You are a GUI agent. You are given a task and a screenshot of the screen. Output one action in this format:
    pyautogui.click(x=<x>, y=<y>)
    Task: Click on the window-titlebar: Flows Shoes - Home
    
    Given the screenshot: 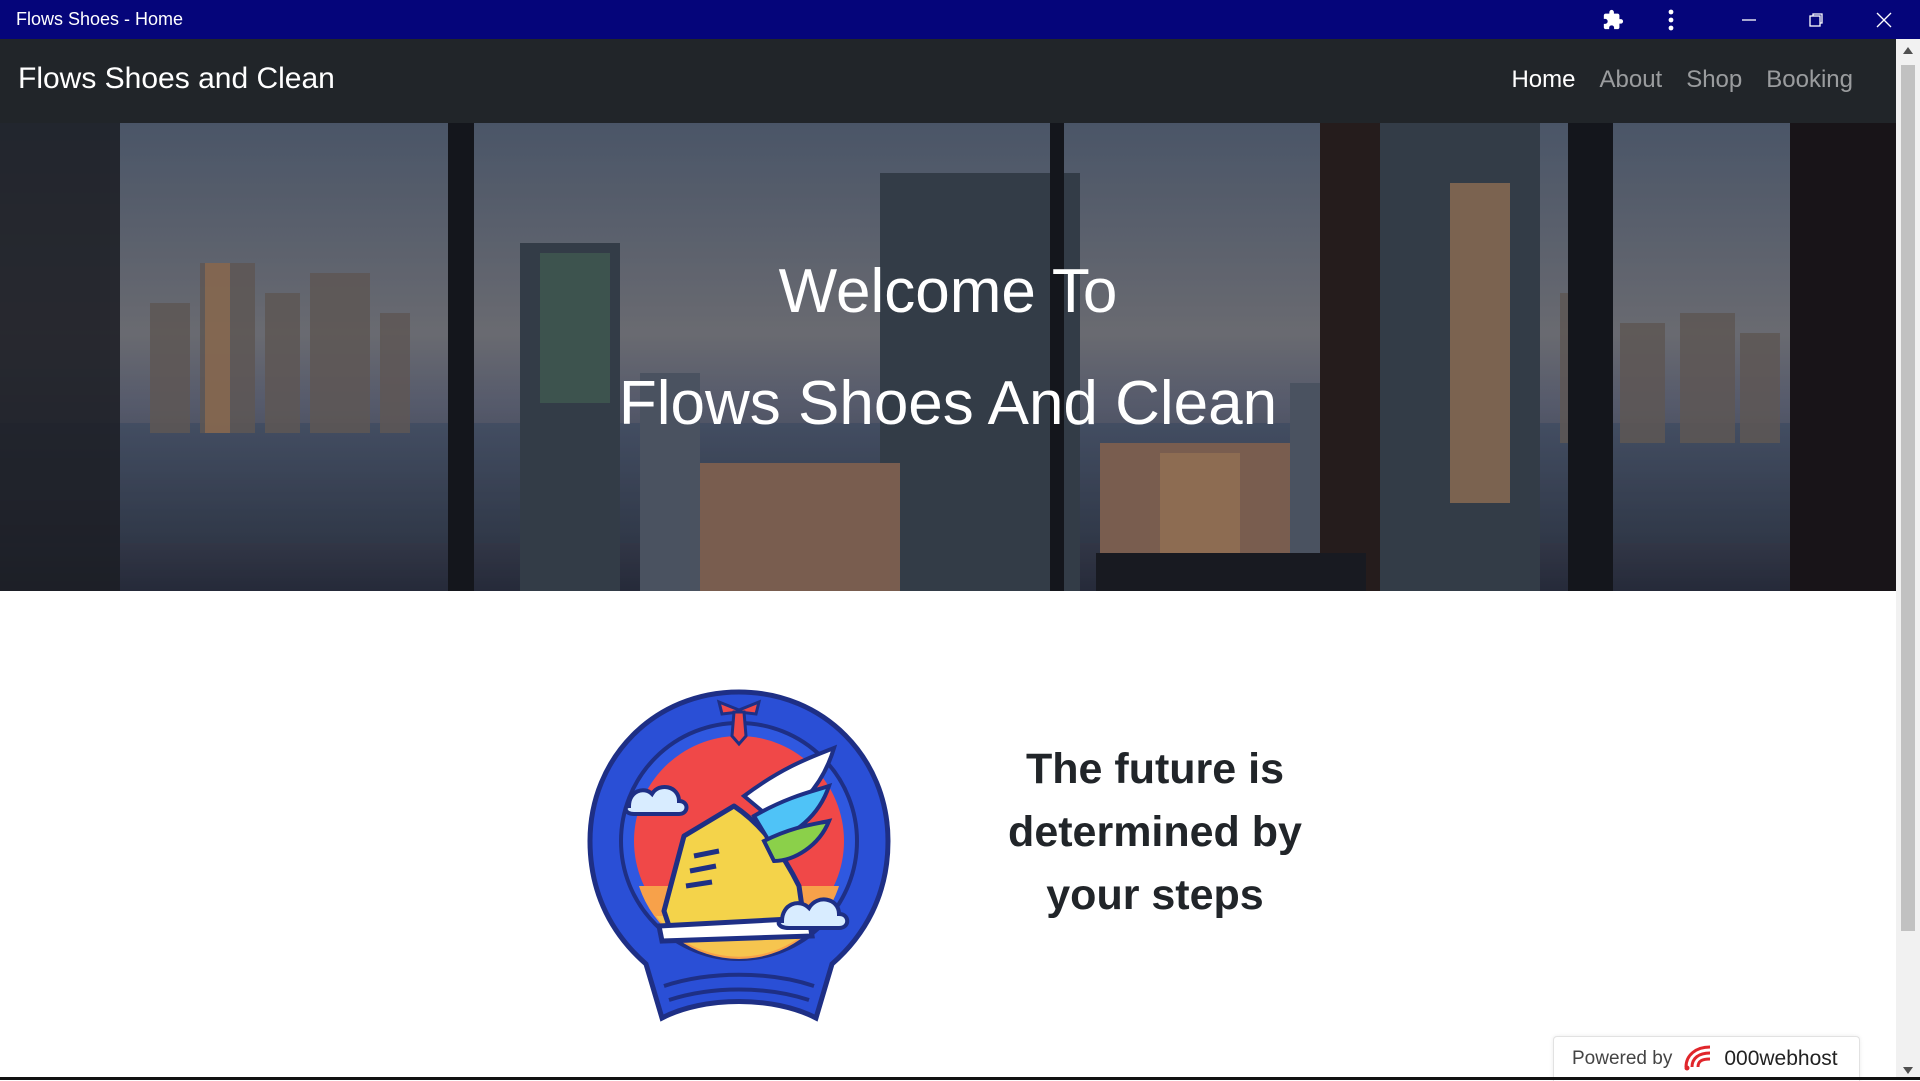 What is the action you would take?
    pyautogui.click(x=960, y=19)
    